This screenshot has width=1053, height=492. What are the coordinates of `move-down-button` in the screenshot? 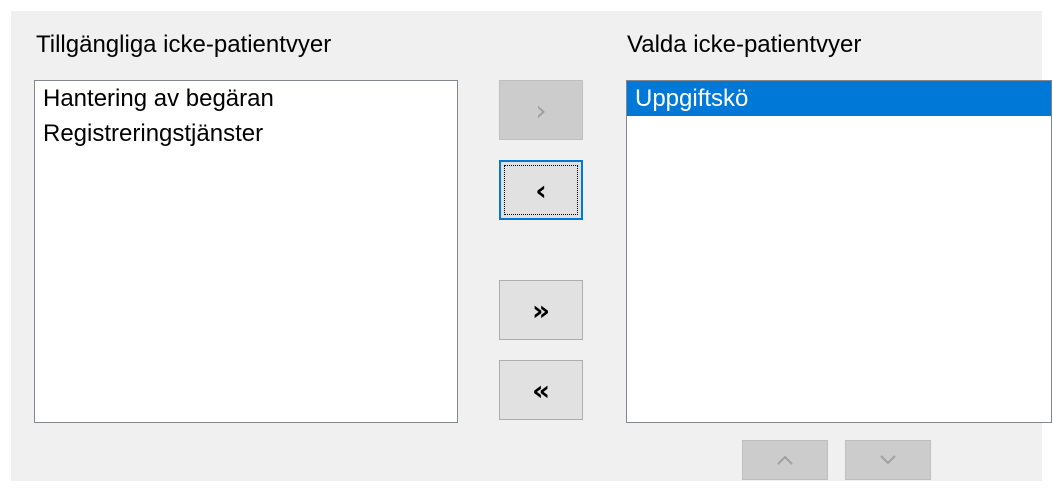 It's located at (888, 460).